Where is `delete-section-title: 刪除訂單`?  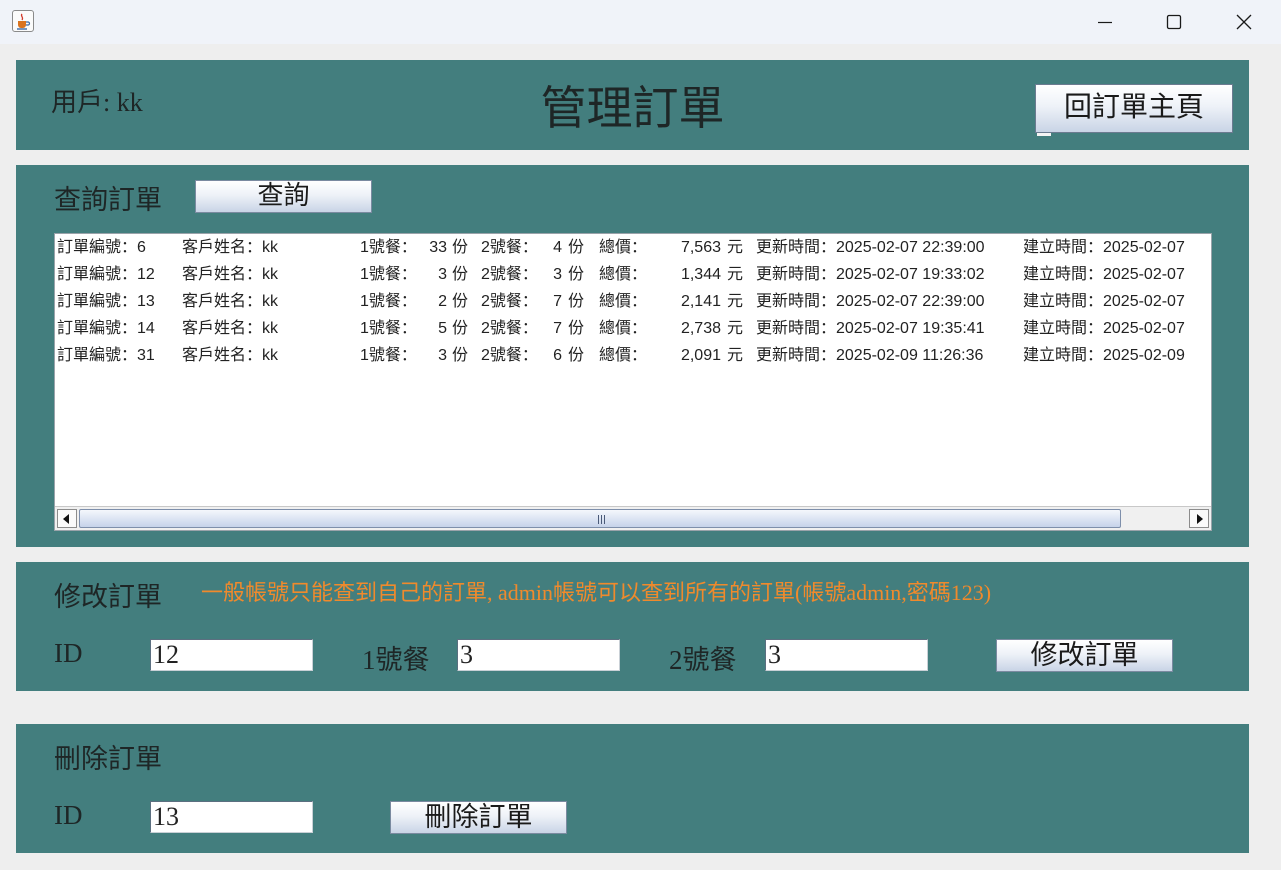 delete-section-title: 刪除訂單 is located at coordinates (108, 759).